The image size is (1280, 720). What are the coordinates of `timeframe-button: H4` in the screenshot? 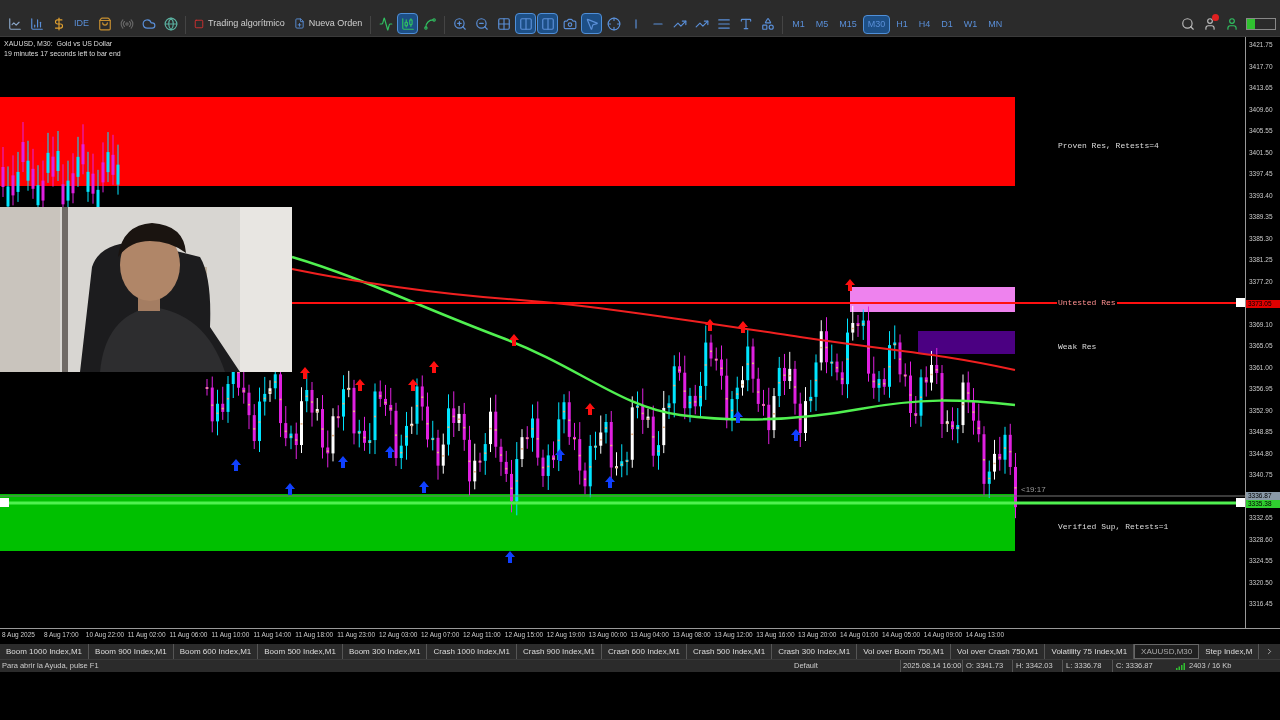 It's located at (924, 24).